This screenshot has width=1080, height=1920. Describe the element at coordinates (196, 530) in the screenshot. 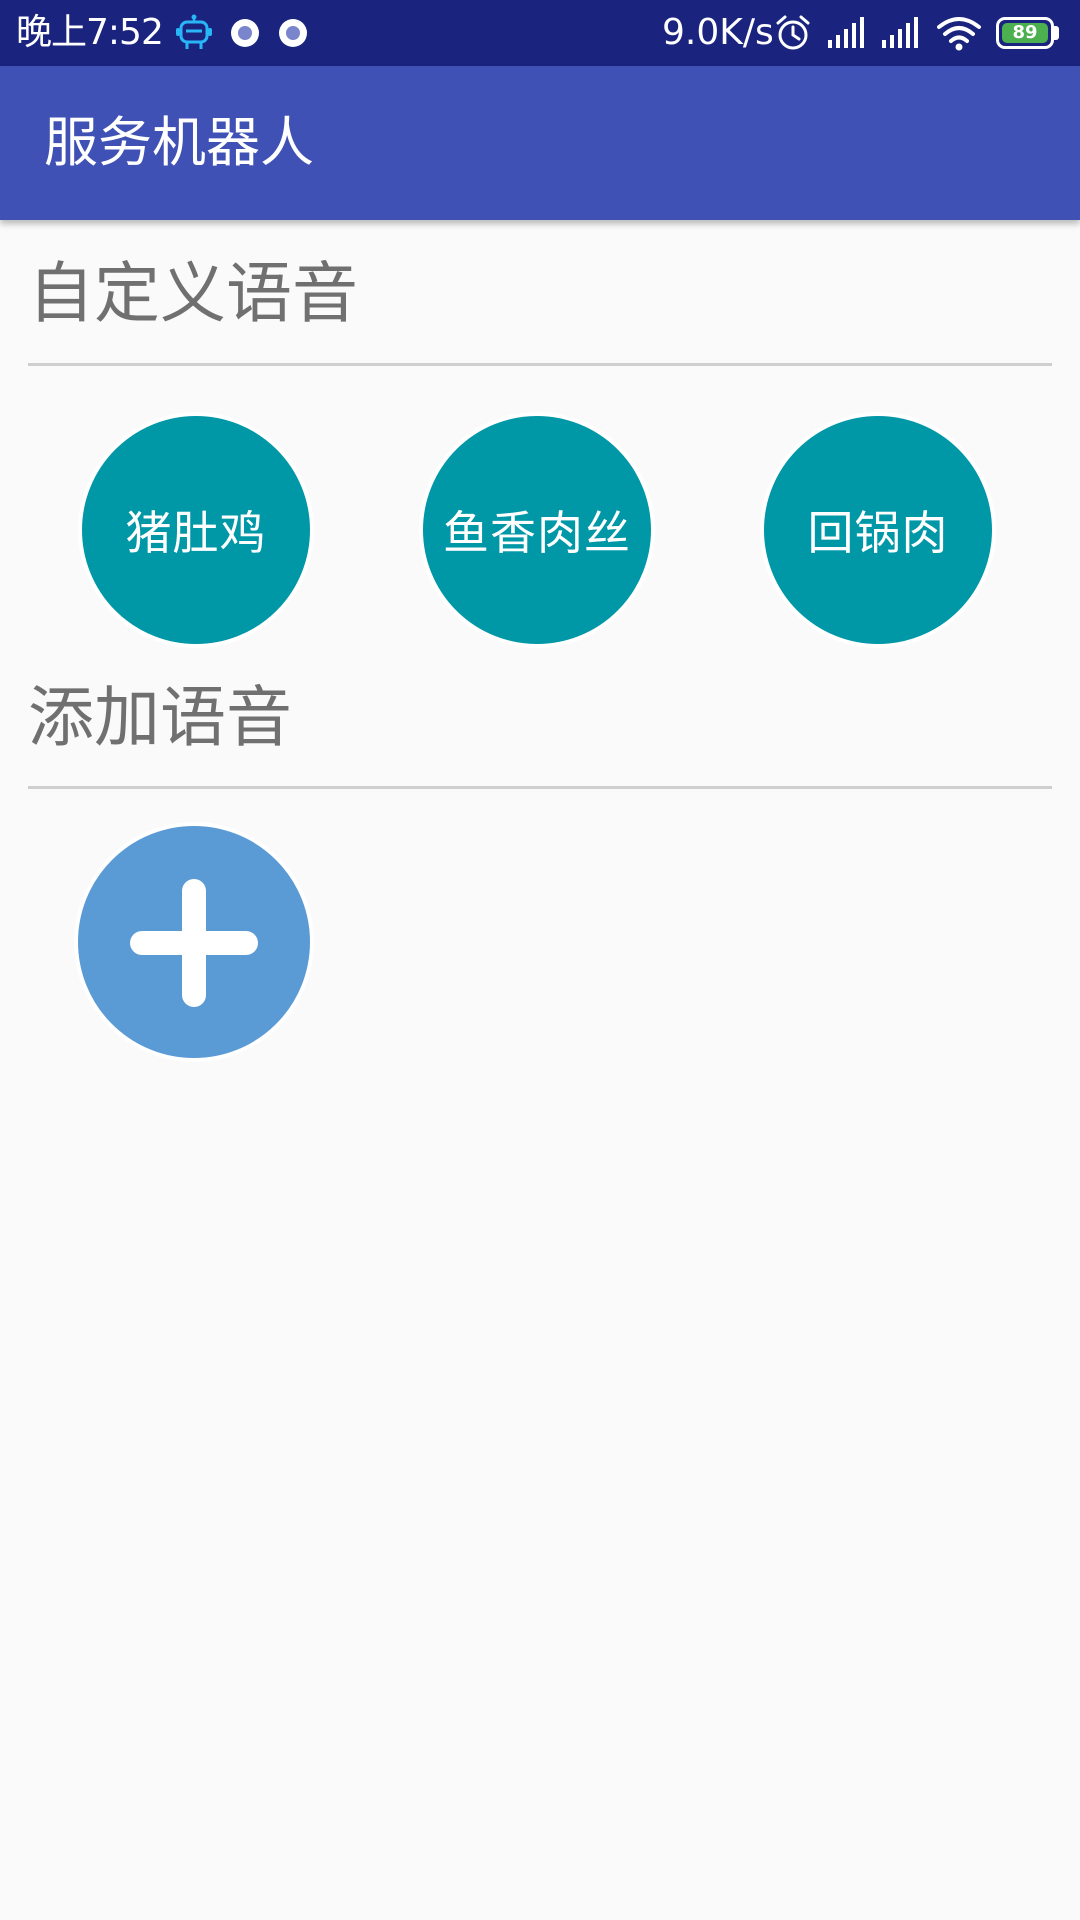

I see `voice-button-zhudu: 猪肚鸡` at that location.